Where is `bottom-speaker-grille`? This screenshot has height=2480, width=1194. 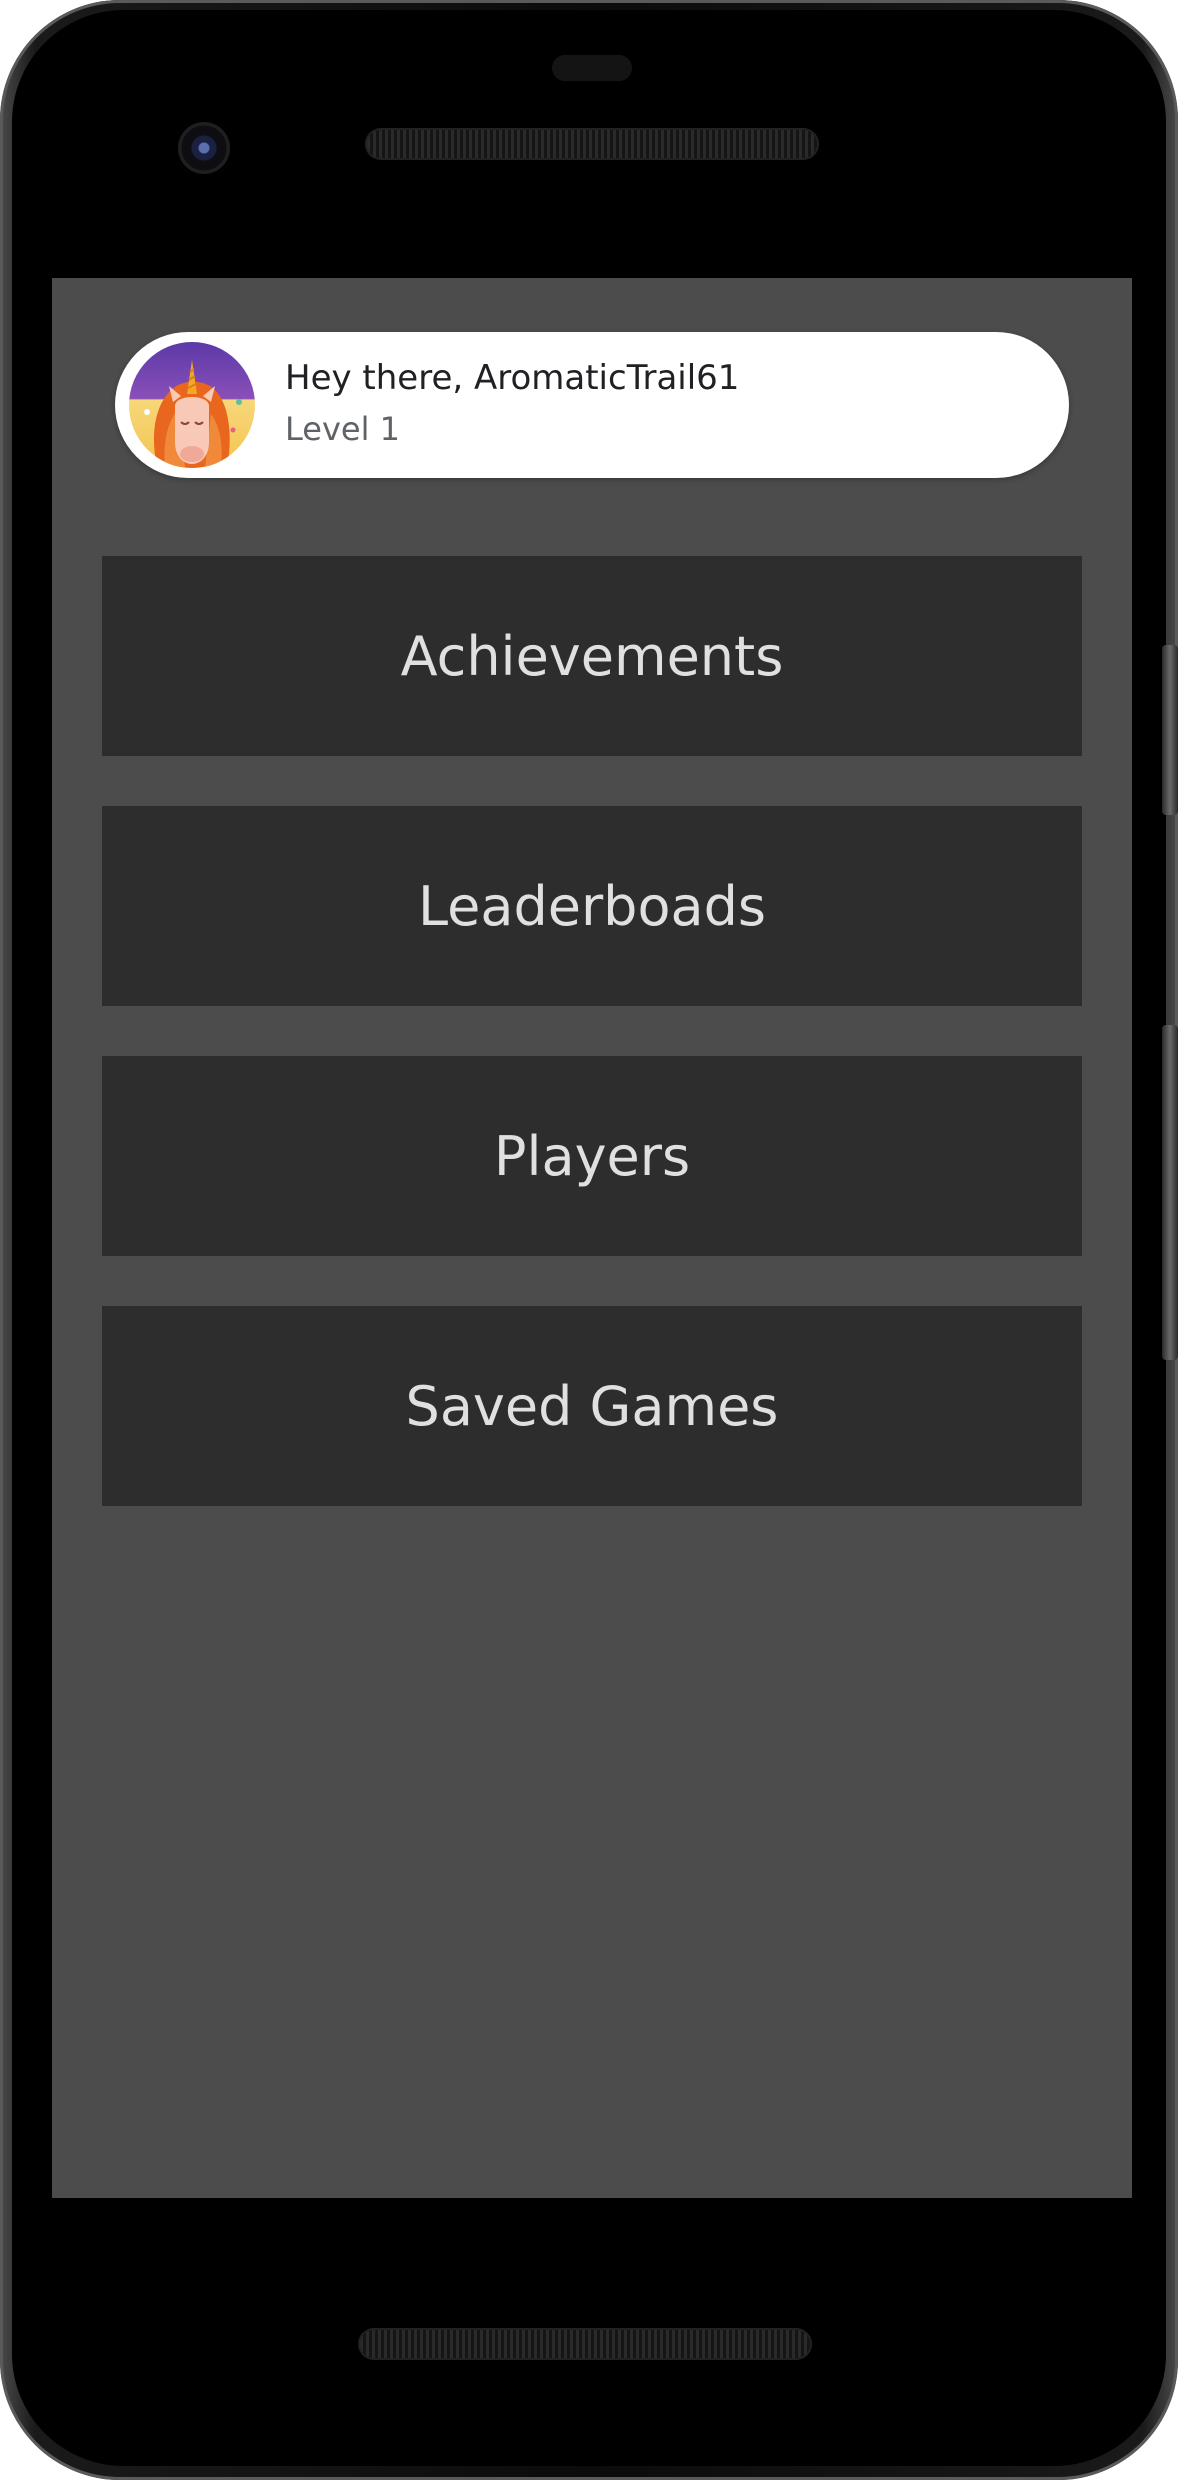
bottom-speaker-grille is located at coordinates (585, 2344).